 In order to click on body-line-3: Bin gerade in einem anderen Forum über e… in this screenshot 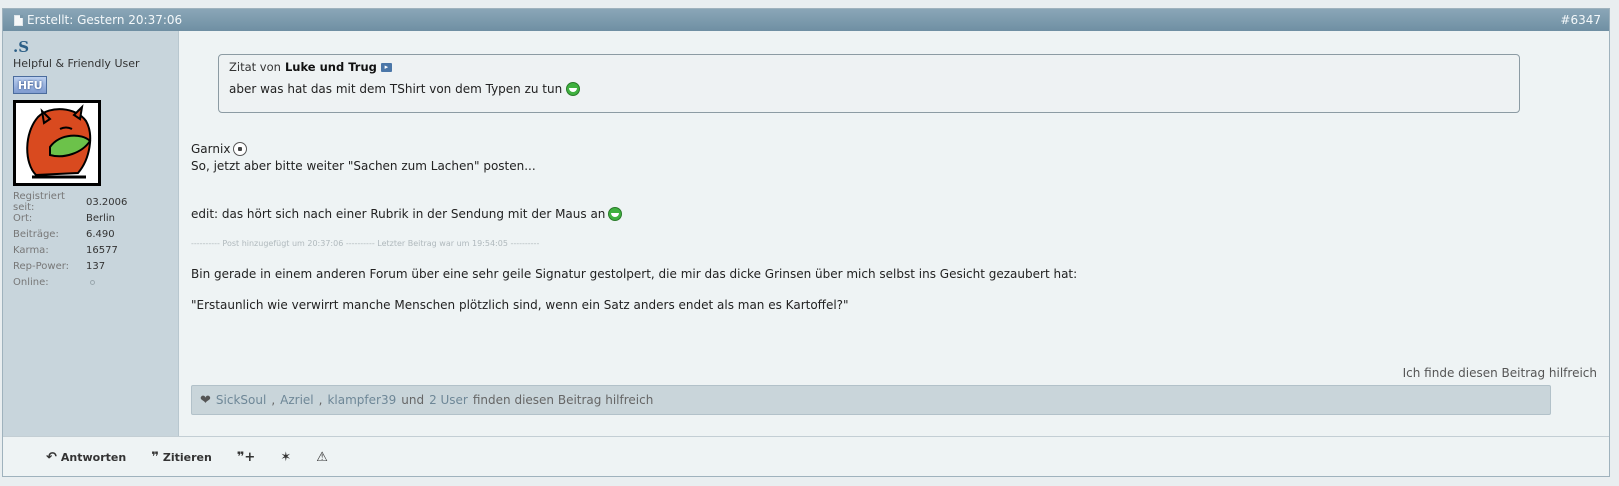, I will do `click(634, 274)`.